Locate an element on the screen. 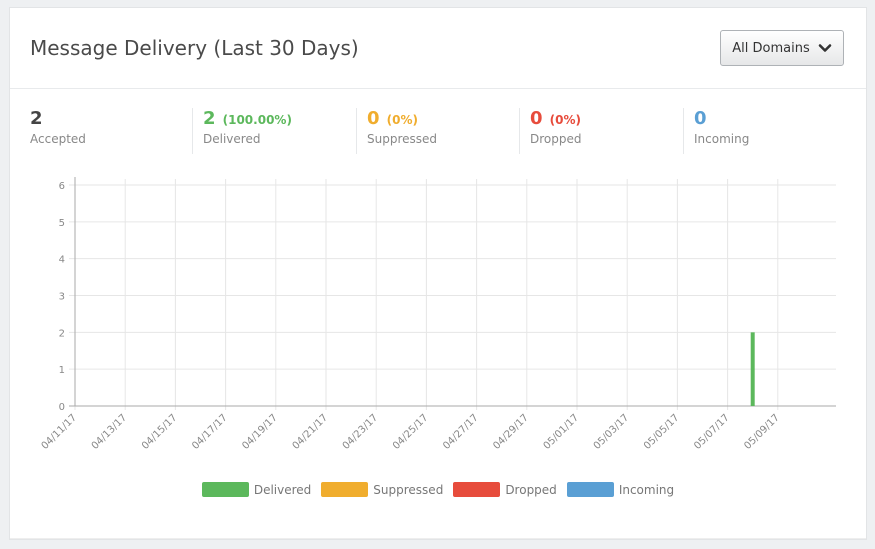 The image size is (875, 549). card-footer-divider is located at coordinates (438, 538).